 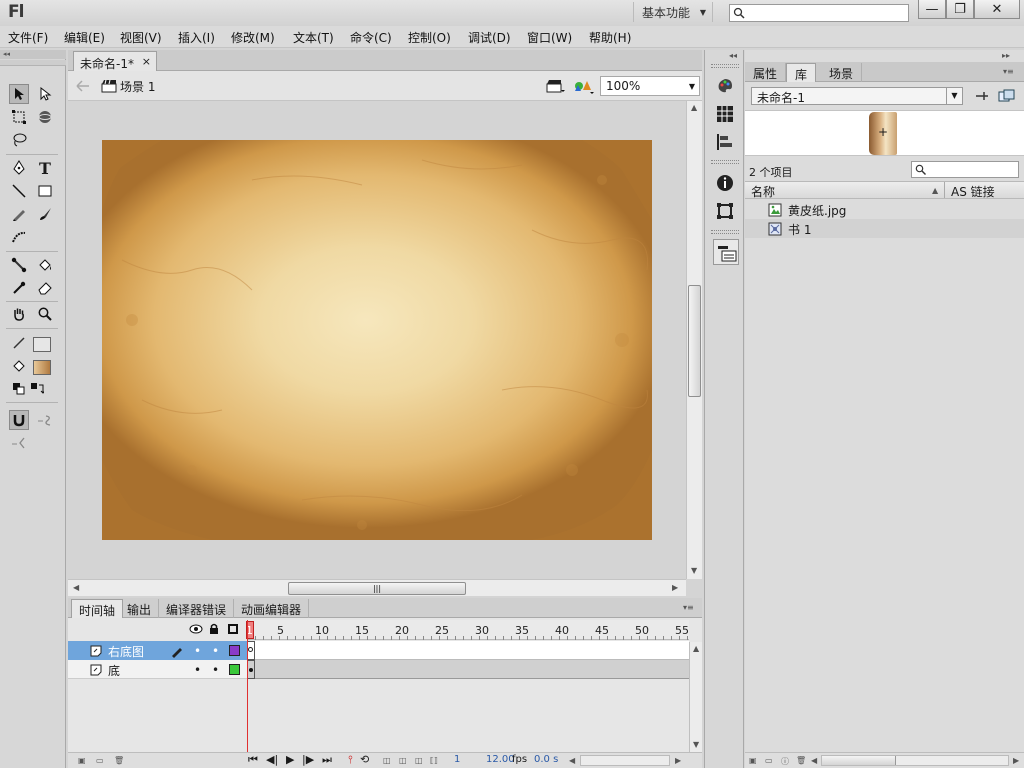 I want to click on new-symbol-icon: ▣, so click(x=753, y=760).